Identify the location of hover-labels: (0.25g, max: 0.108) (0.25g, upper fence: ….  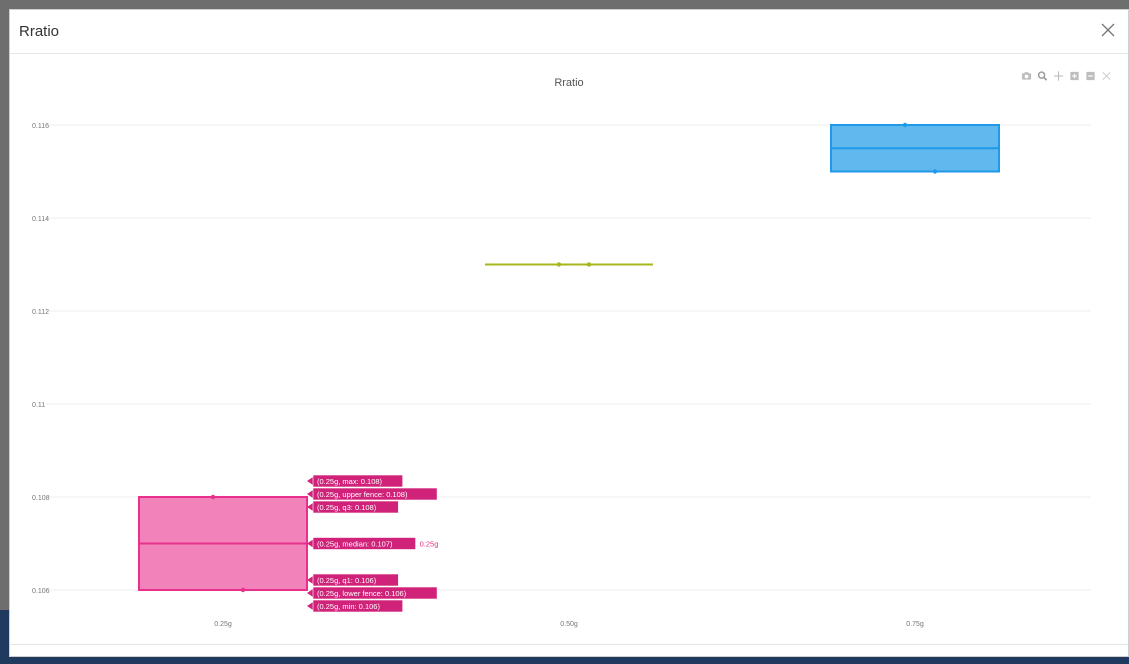
(373, 543).